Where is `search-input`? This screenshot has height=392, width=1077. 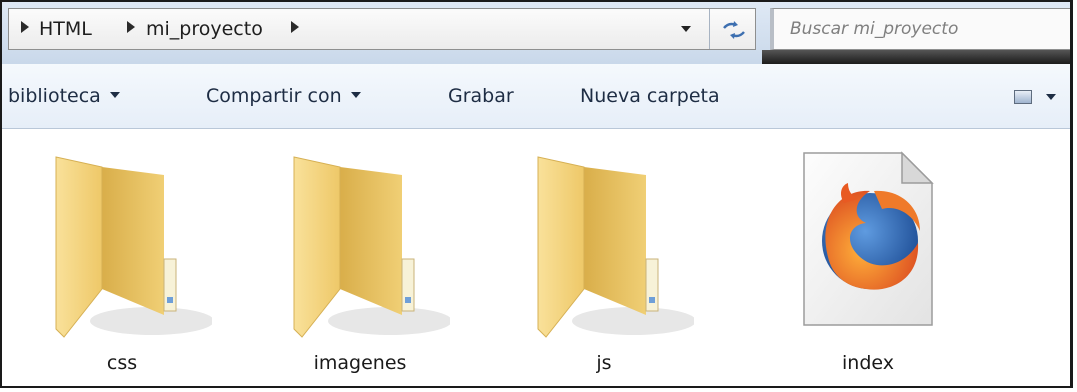
search-input is located at coordinates (925, 29).